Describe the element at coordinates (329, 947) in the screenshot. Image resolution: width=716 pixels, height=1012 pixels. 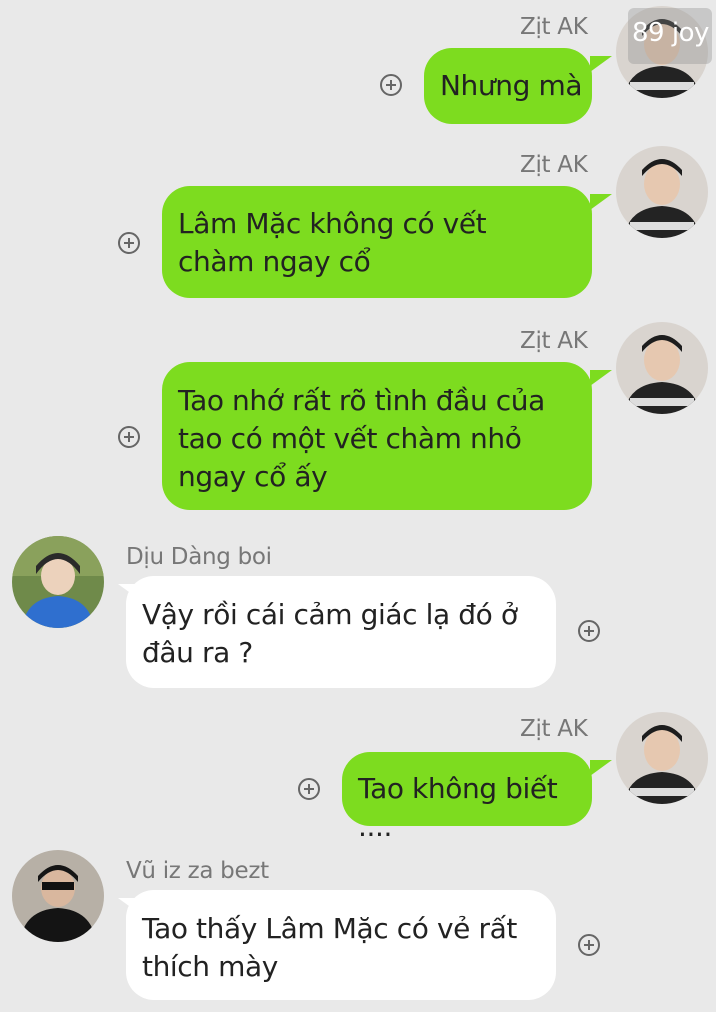
I see `message-text: Tao thấy Lâm Mặc có vẻ rất thích mày` at that location.